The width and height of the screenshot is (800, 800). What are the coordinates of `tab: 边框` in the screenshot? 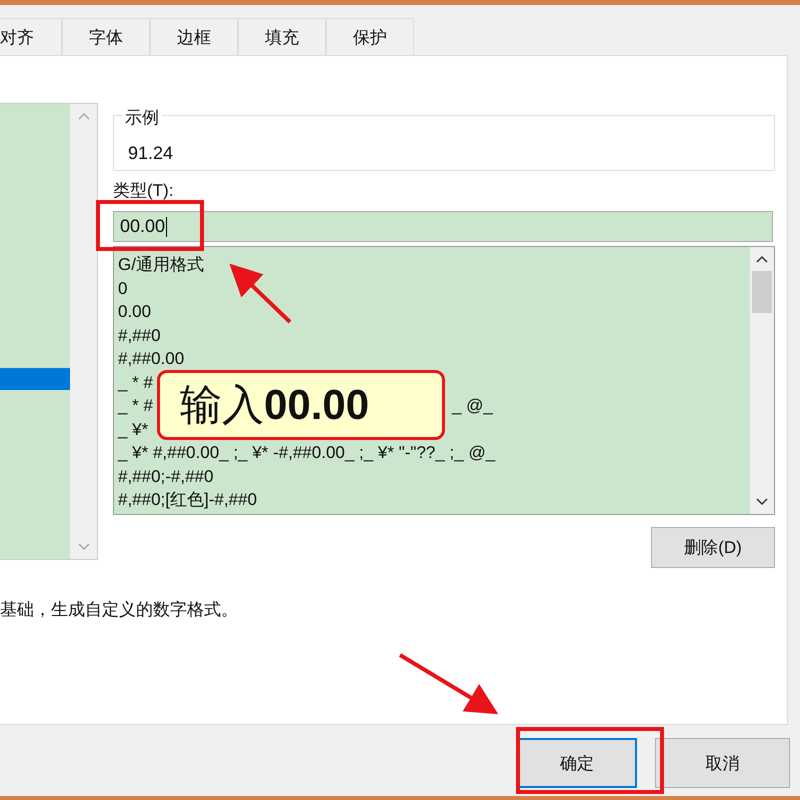 It's located at (194, 36).